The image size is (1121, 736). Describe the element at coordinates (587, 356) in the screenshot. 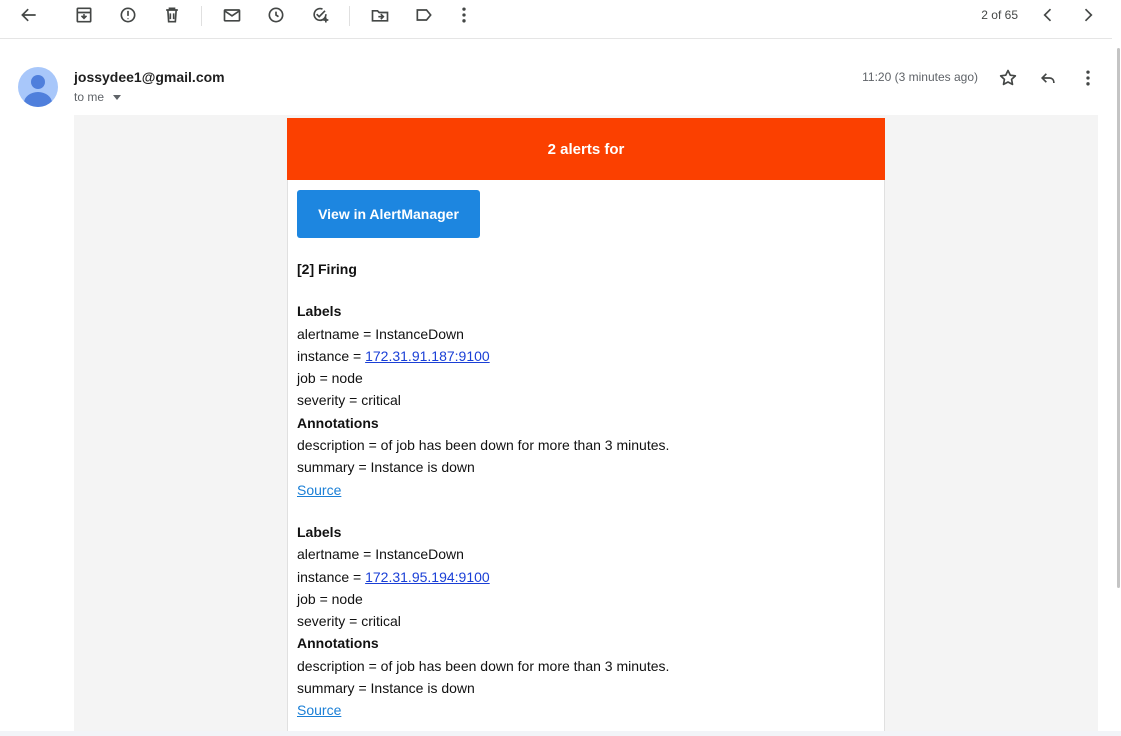

I see `label-instance: instance = 172.31.91.187:9100` at that location.